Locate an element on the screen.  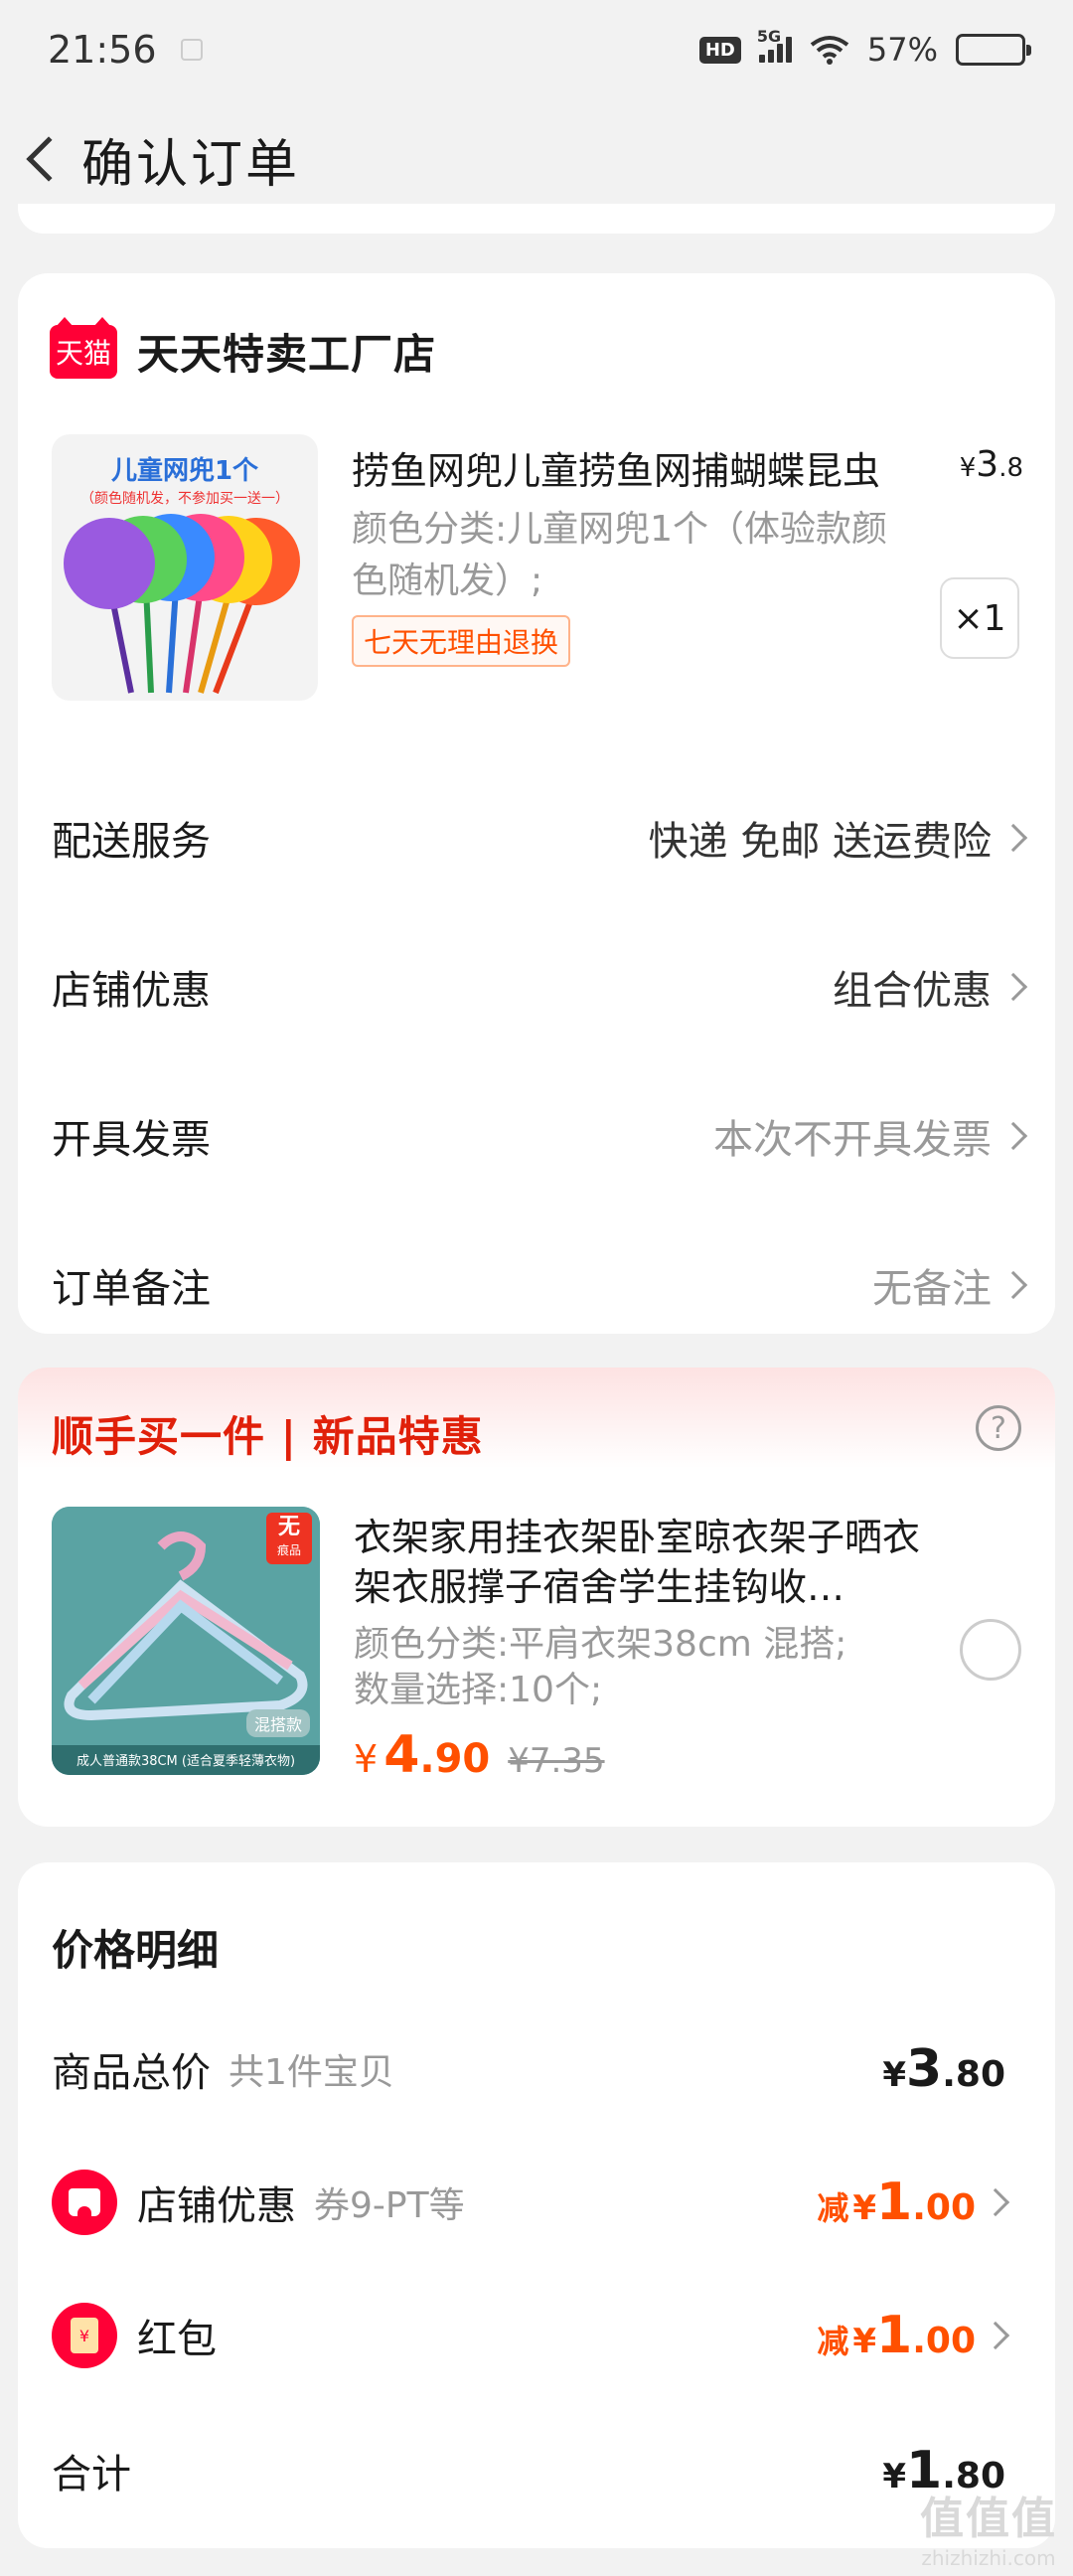
store-discount-detail-row: 店铺优惠 券9-PT等 减 ¥1.00 is located at coordinates (531, 2202).